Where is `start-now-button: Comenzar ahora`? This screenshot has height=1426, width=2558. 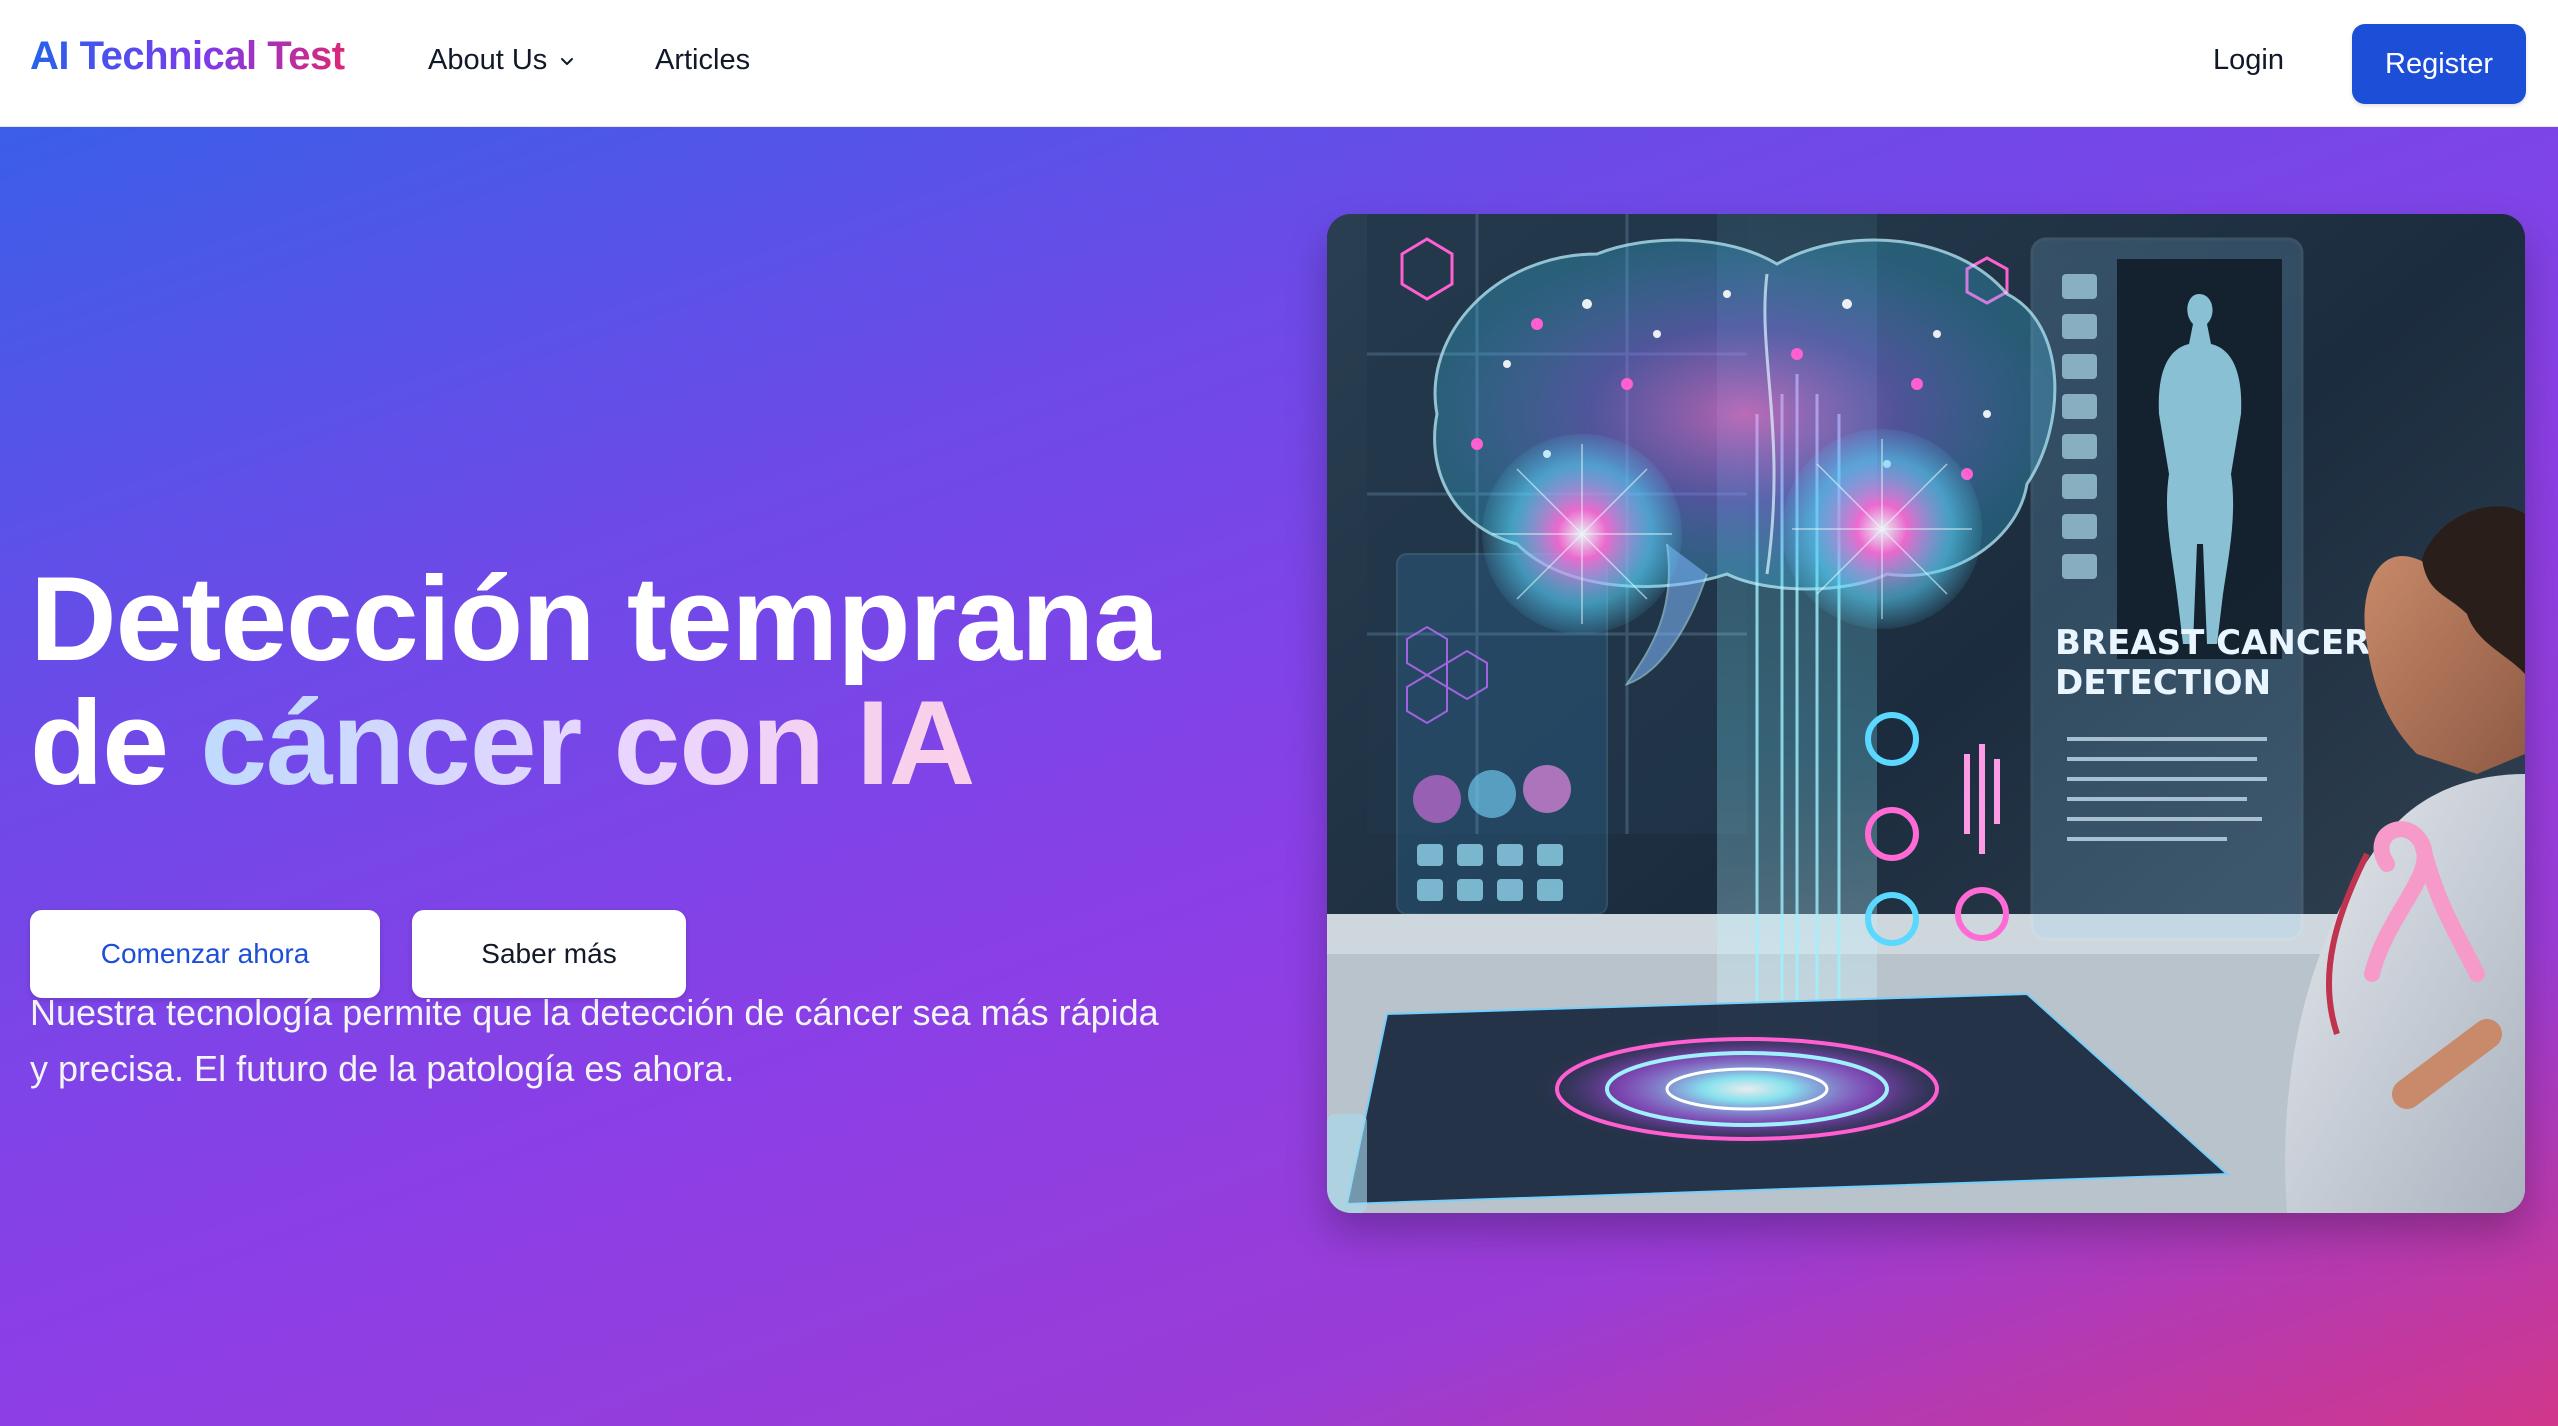 start-now-button: Comenzar ahora is located at coordinates (205, 954).